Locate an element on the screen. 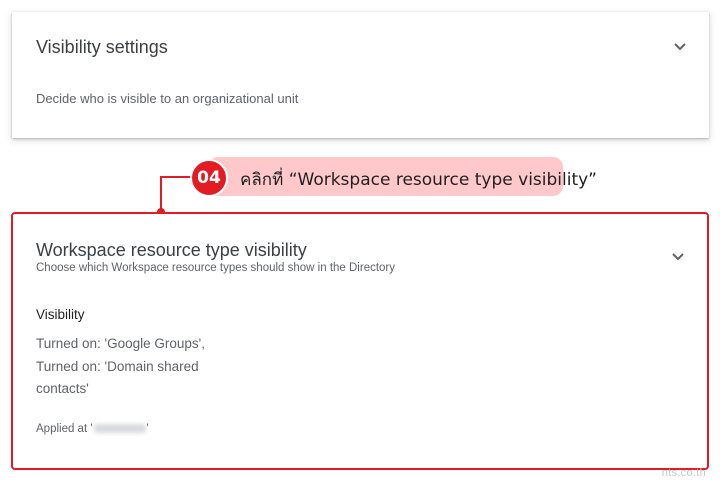 The width and height of the screenshot is (720, 483). status-line: Turned on: 'Google Groups', is located at coordinates (121, 343).